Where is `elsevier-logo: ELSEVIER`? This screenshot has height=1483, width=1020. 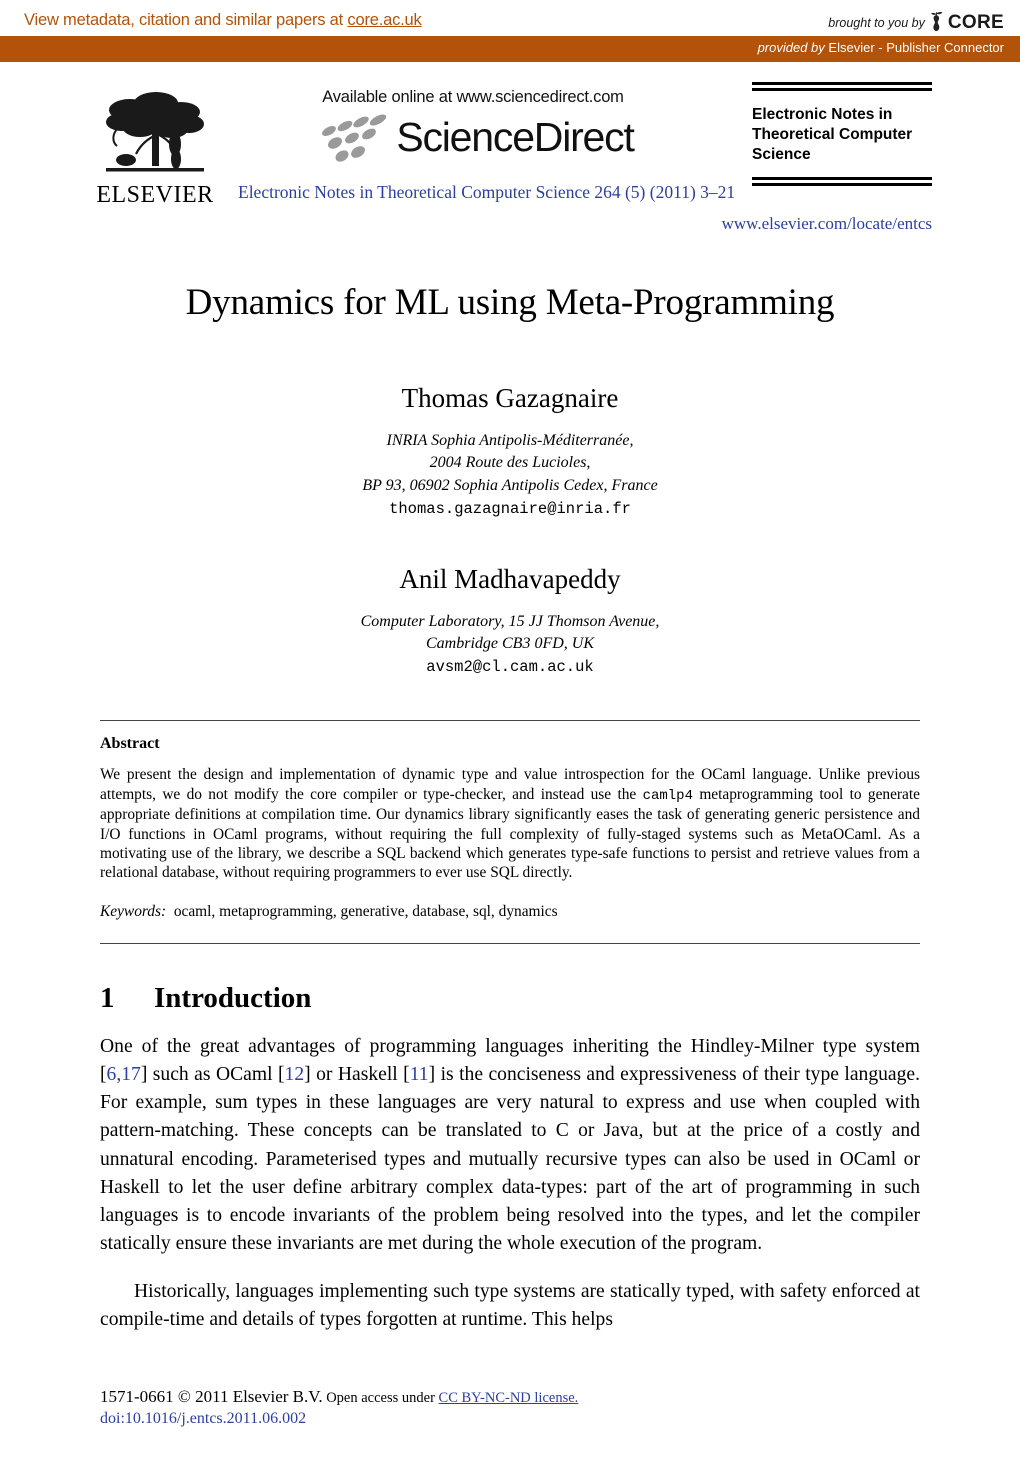
elsevier-logo: ELSEVIER is located at coordinates (155, 146).